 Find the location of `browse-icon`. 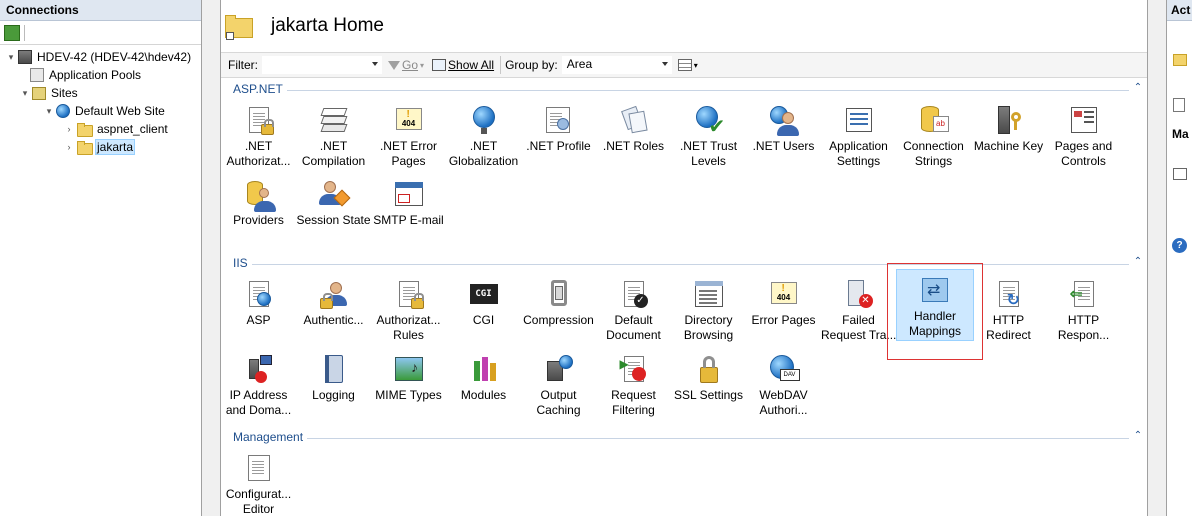

browse-icon is located at coordinates (1180, 174).